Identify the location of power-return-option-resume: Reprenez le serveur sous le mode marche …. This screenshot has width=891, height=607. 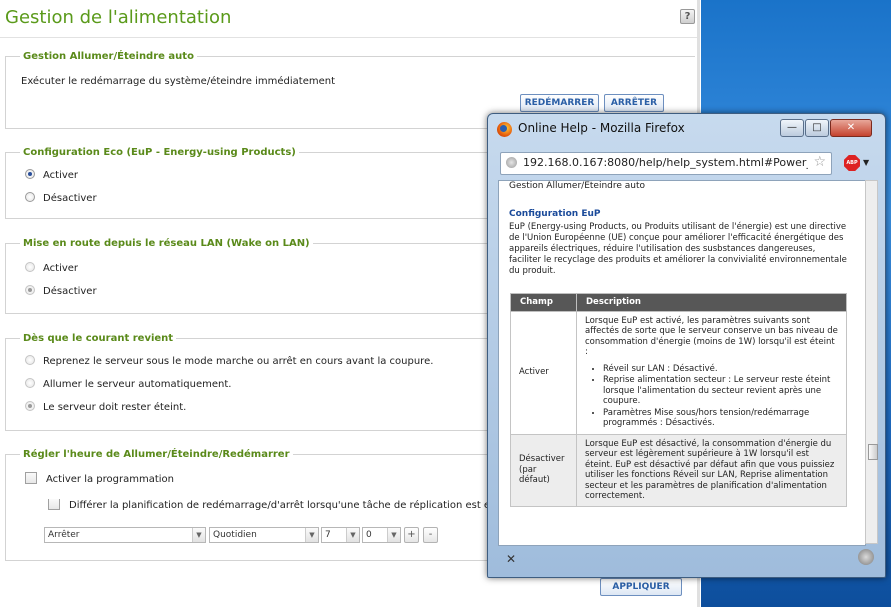
(229, 361).